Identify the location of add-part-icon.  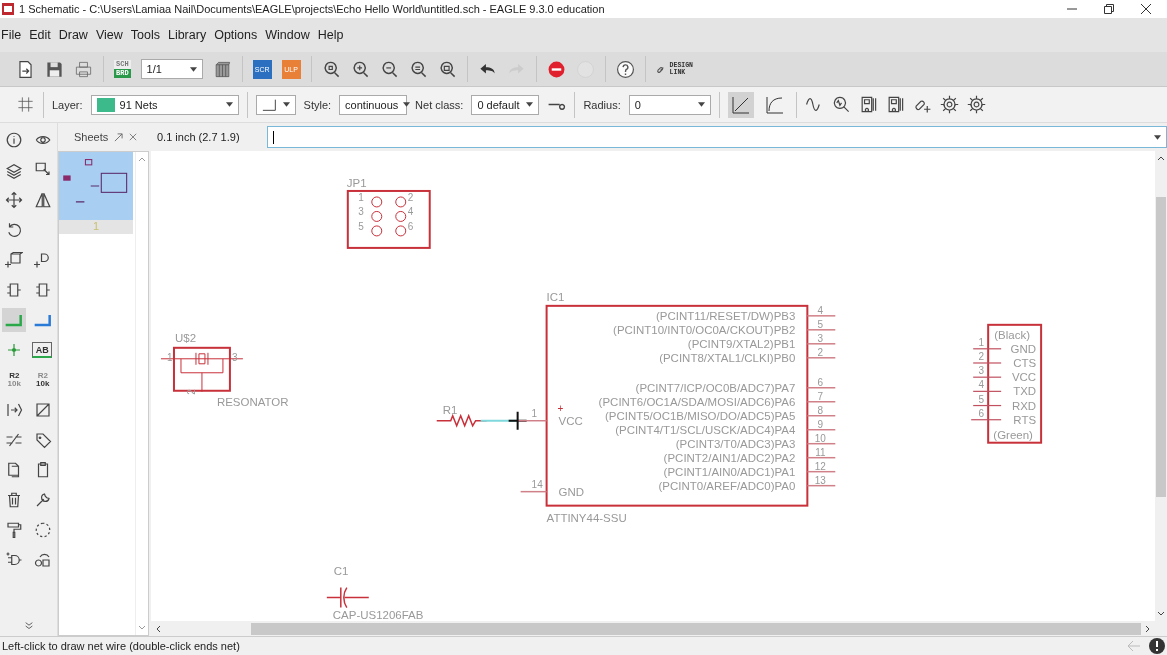
(14, 260).